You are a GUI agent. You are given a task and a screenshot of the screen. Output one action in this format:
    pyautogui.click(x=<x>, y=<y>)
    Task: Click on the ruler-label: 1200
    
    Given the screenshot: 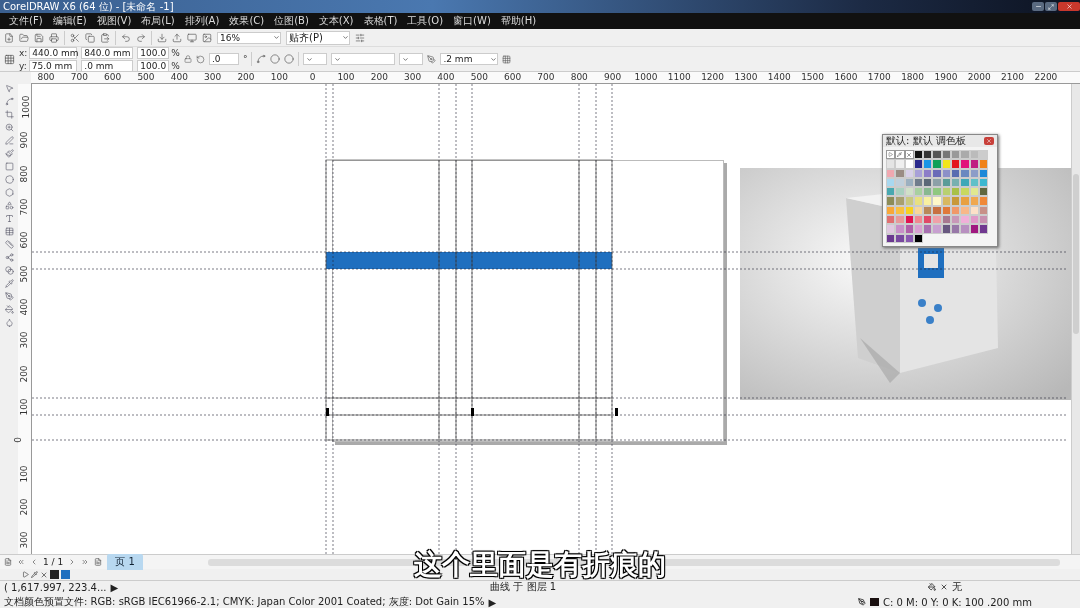 What is the action you would take?
    pyautogui.click(x=713, y=77)
    